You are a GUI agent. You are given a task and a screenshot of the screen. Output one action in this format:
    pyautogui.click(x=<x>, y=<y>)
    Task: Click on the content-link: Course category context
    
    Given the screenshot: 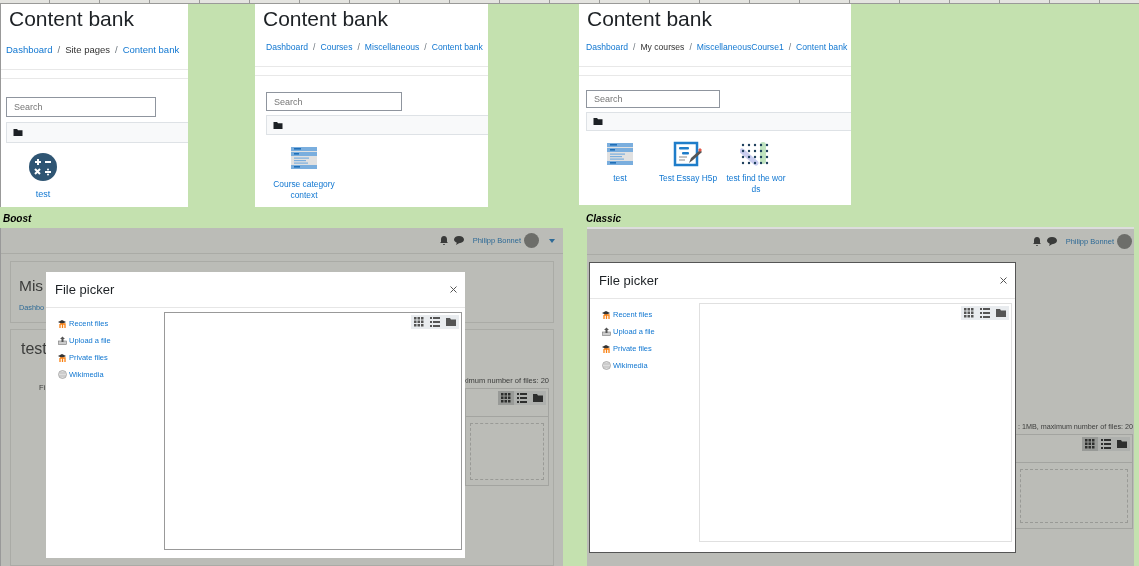 What is the action you would take?
    pyautogui.click(x=304, y=190)
    